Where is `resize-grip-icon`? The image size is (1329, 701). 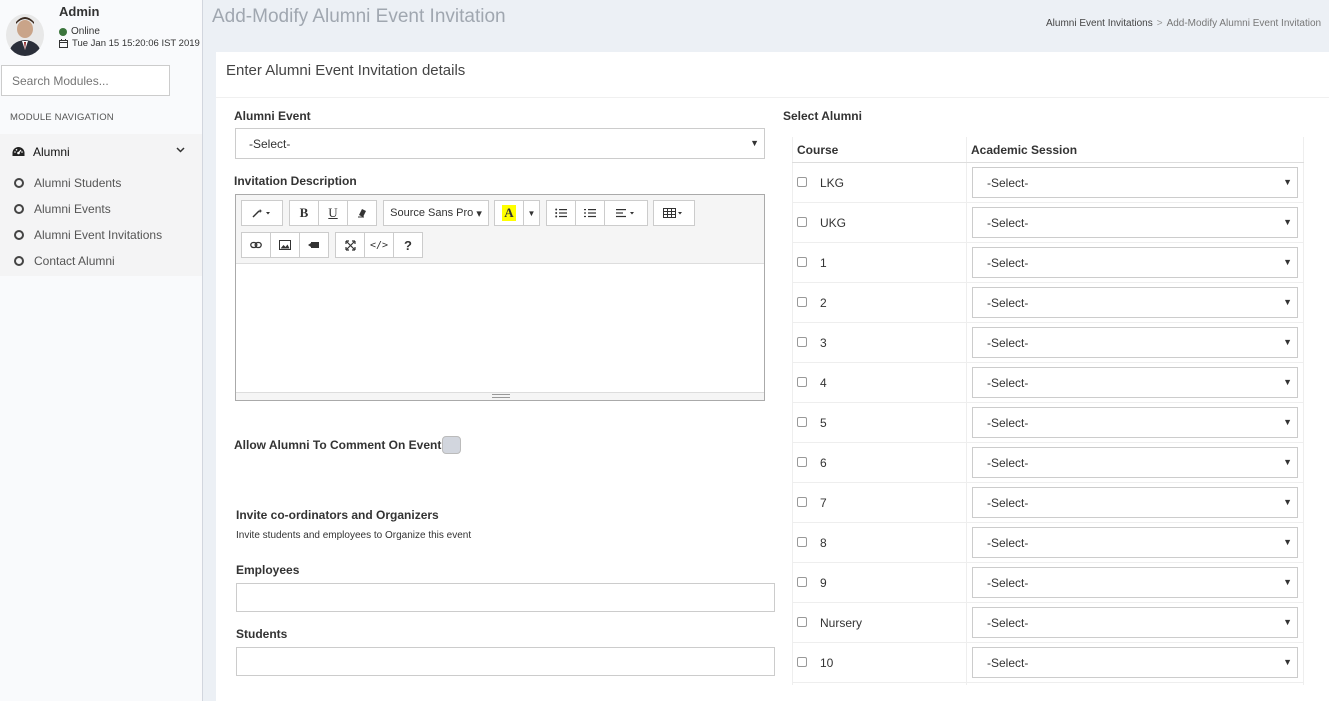 resize-grip-icon is located at coordinates (501, 396).